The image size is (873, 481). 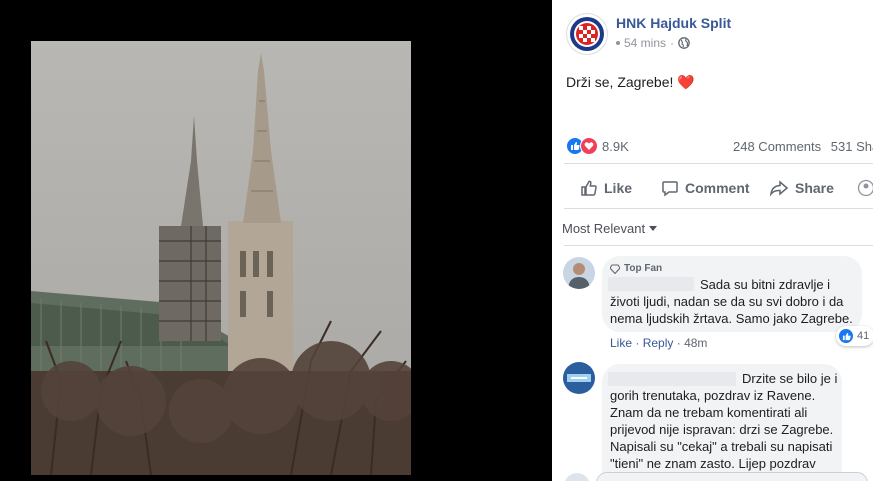 I want to click on like-button: Like, so click(x=606, y=188).